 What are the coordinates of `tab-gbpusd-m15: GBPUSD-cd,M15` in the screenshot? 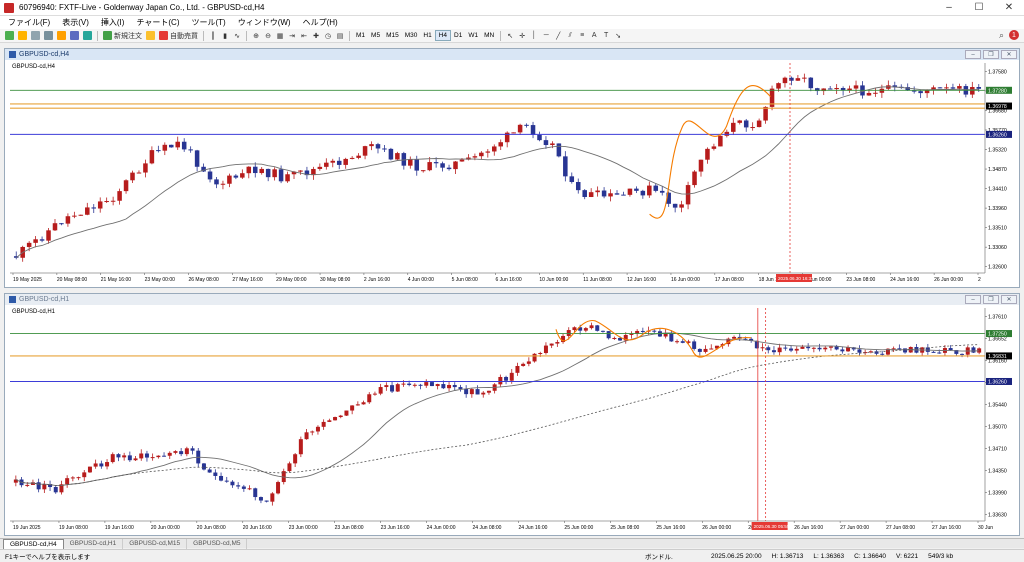 It's located at (155, 543).